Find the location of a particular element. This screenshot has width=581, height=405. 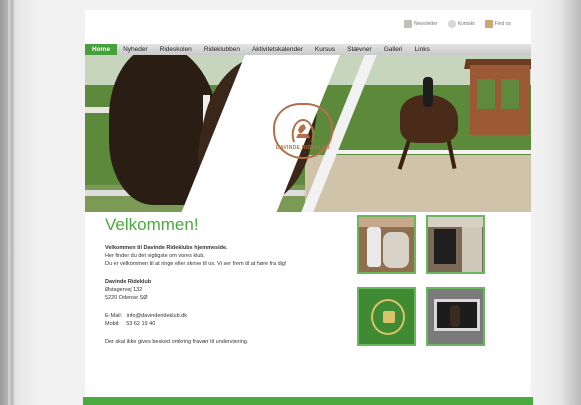

contact-link: Kontakt is located at coordinates (461, 24).